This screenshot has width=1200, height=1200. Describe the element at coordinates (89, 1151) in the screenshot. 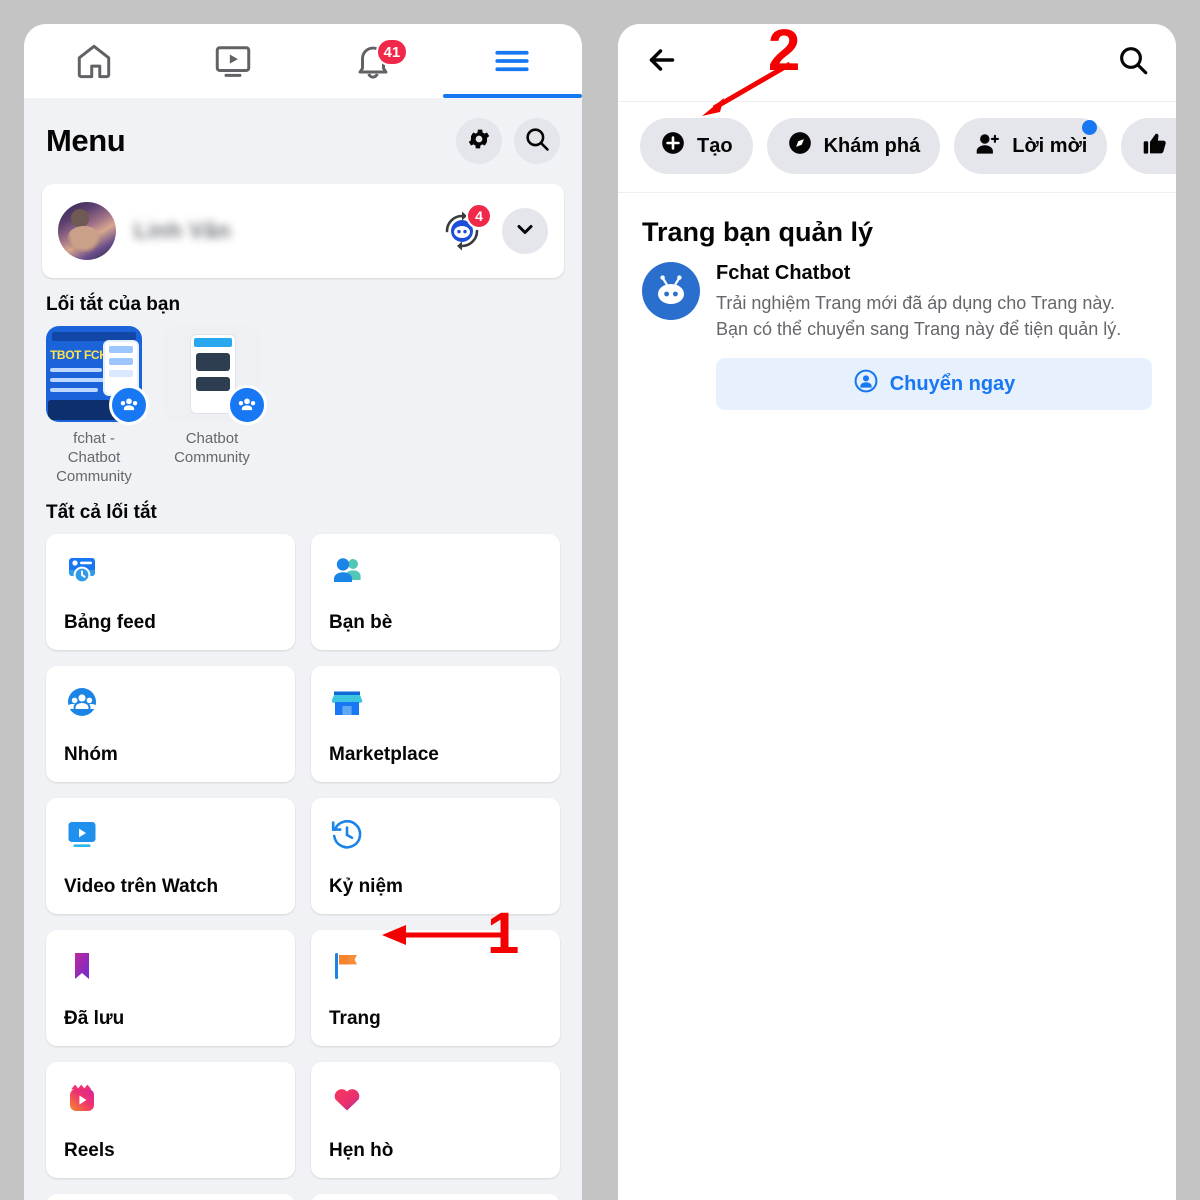

I see `tile-label: Reels` at that location.